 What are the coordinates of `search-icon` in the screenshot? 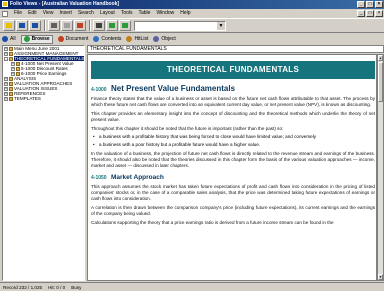 It's located at (99, 25).